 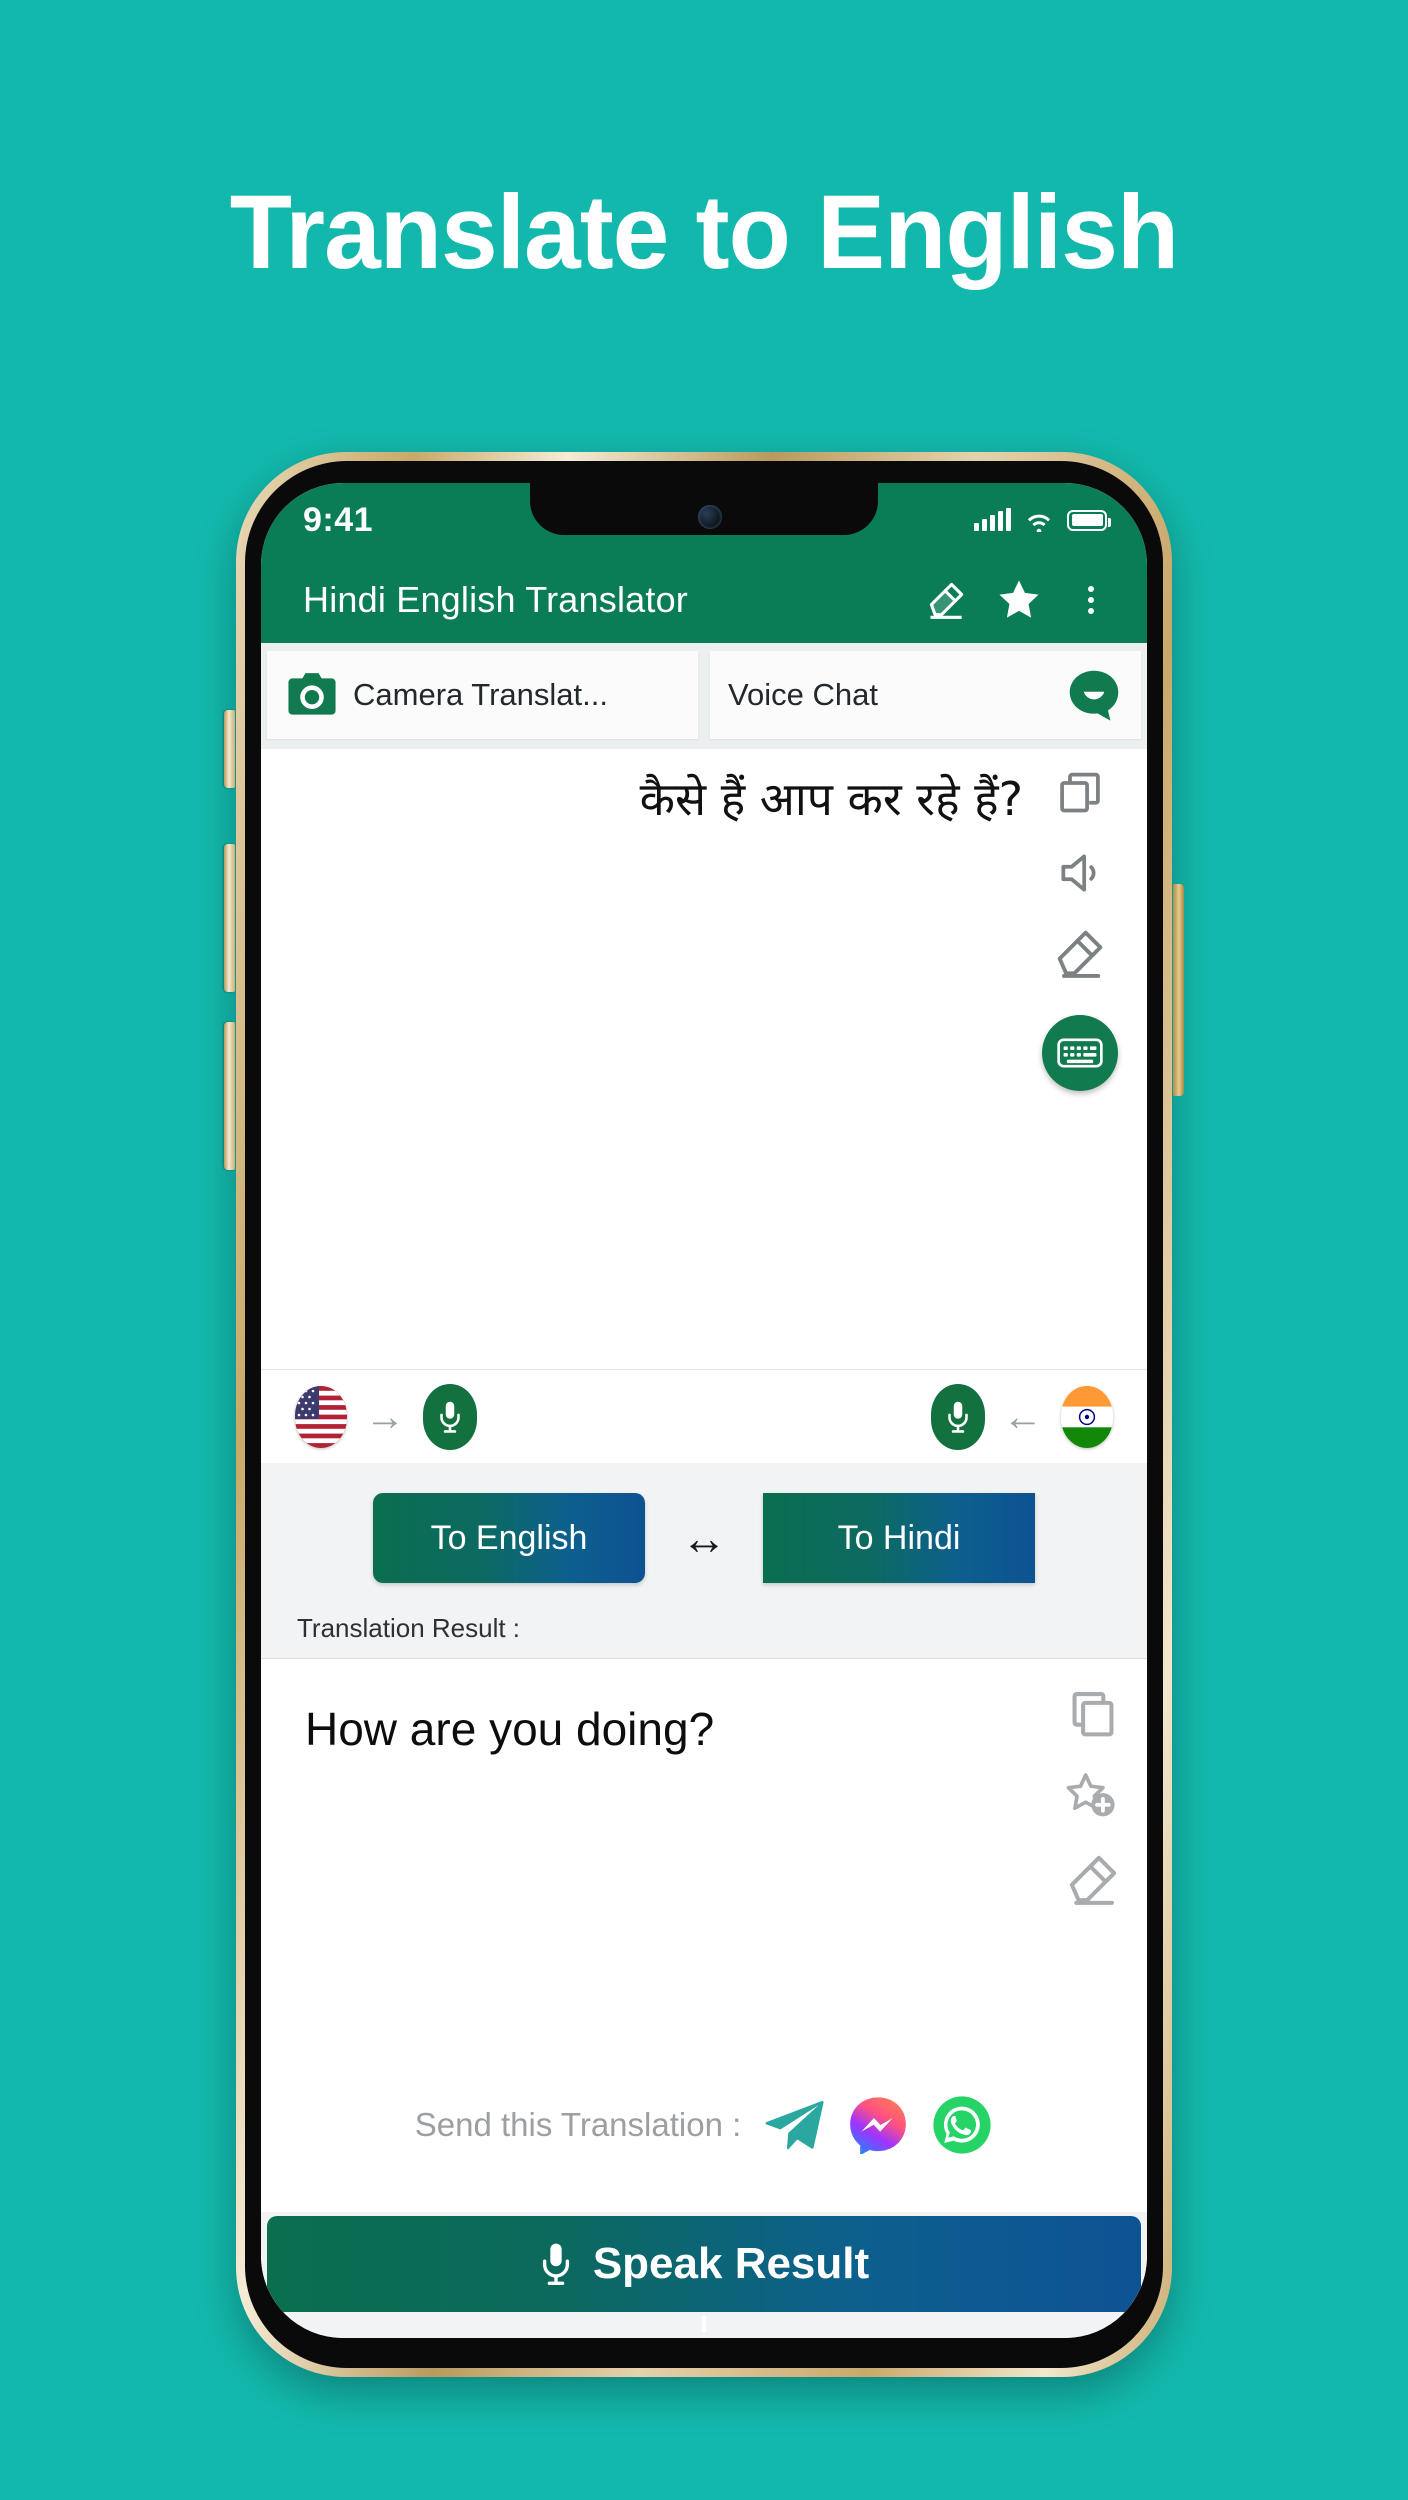 I want to click on tab-voice-chat-label: Voice Chat, so click(x=803, y=694).